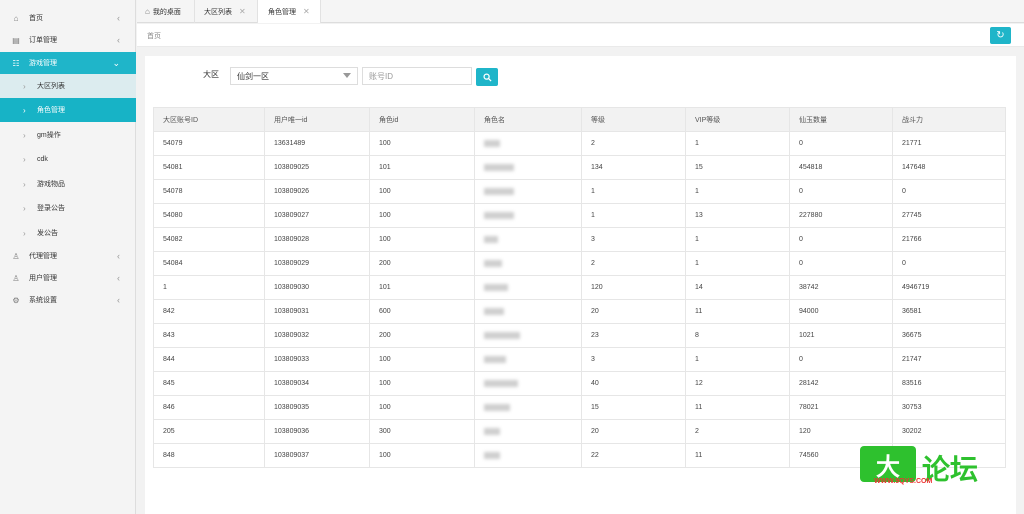 Image resolution: width=1024 pixels, height=514 pixels. What do you see at coordinates (317, 239) in the screenshot?
I see `table-cell: 103809028` at bounding box center [317, 239].